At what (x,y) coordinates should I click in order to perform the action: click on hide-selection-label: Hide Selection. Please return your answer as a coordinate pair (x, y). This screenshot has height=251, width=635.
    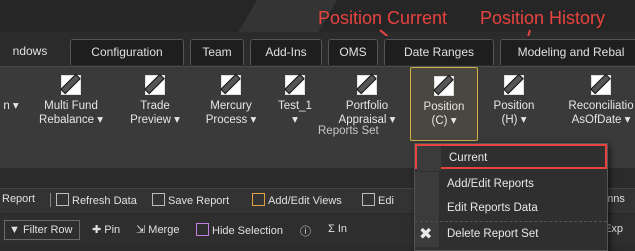
    Looking at the image, I should click on (247, 231).